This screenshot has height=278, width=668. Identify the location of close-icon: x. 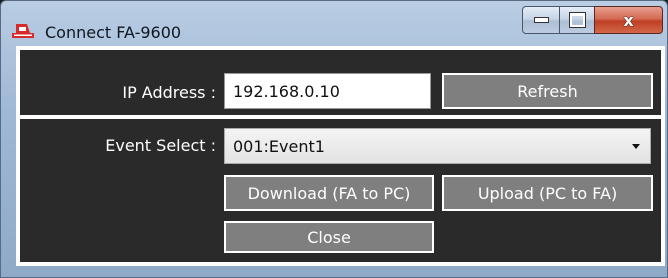
(628, 20).